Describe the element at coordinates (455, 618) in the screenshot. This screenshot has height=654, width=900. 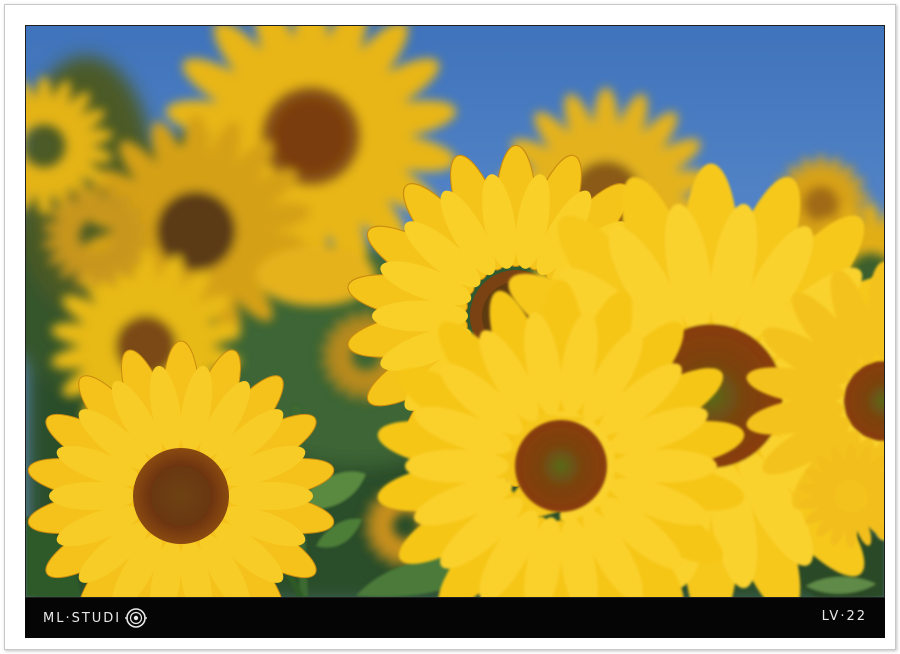
I see `caption-bar: ML·STUDI LV·22` at that location.